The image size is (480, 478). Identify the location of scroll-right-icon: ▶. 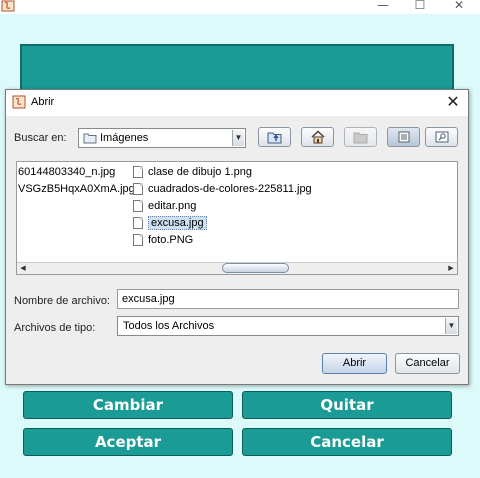
(451, 268).